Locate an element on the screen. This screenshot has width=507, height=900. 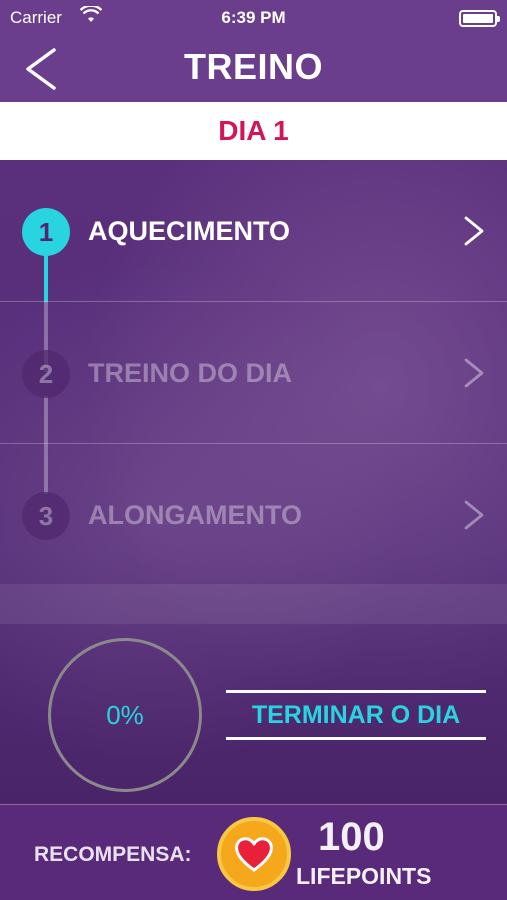
status-time: 6:39 PM is located at coordinates (253, 17).